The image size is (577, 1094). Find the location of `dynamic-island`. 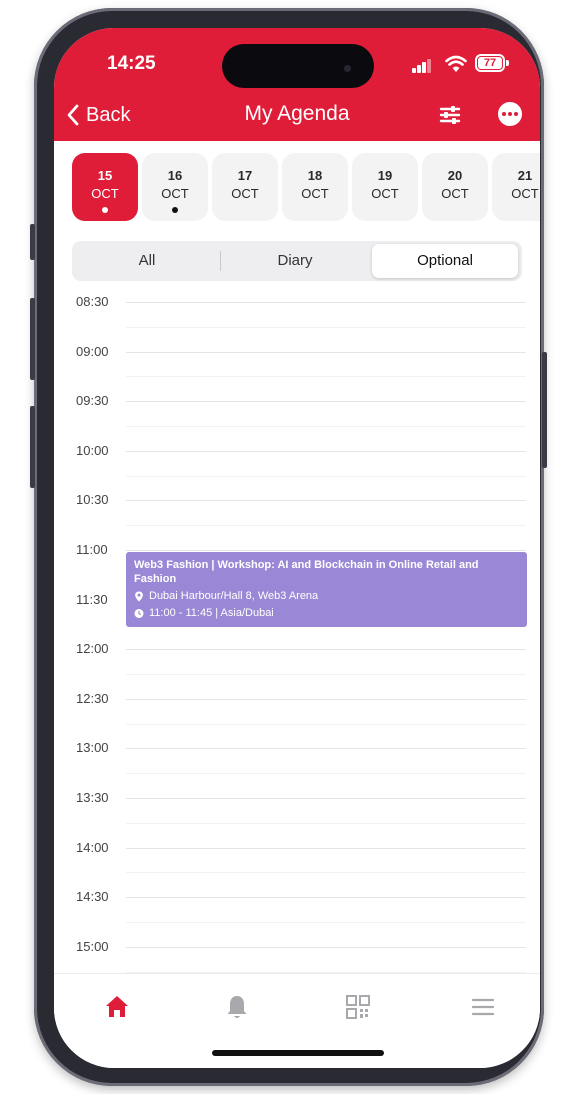

dynamic-island is located at coordinates (298, 66).